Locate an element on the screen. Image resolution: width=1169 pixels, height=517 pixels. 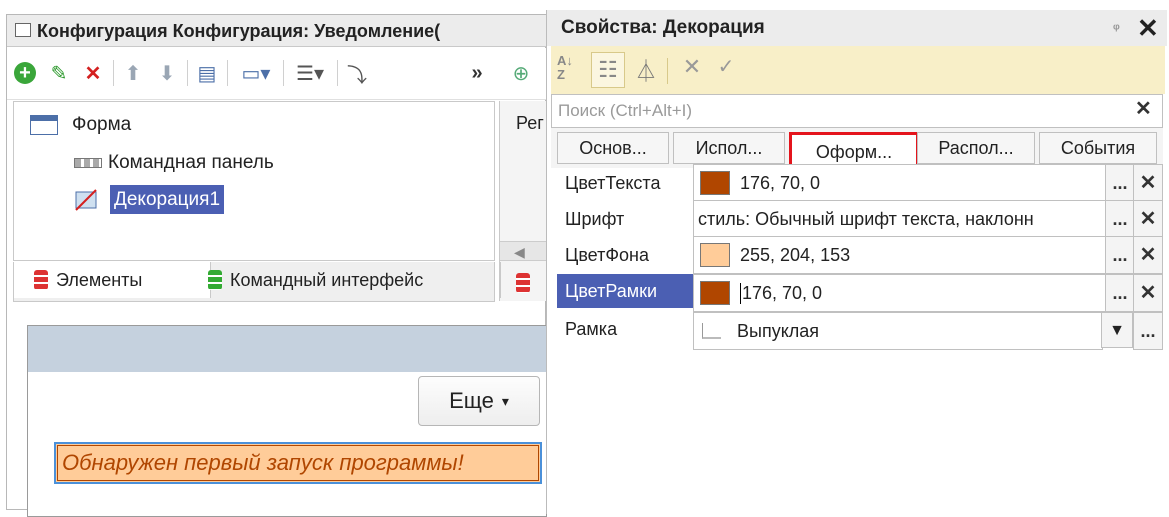
property-value: Выпуклая is located at coordinates (778, 330).